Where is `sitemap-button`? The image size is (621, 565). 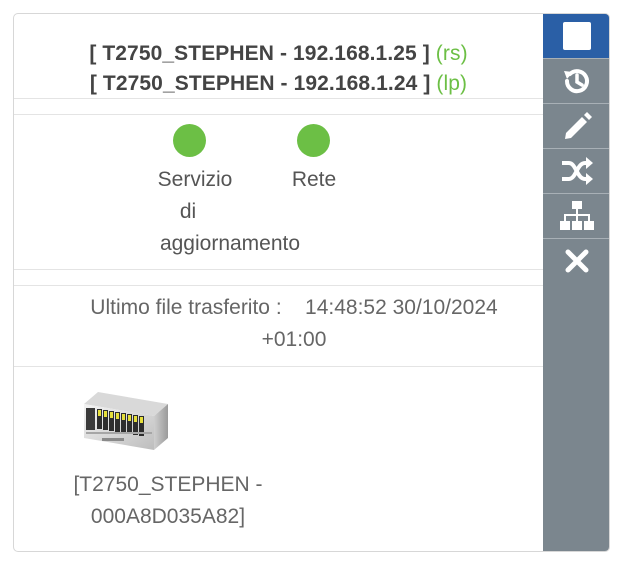 sitemap-button is located at coordinates (576, 215).